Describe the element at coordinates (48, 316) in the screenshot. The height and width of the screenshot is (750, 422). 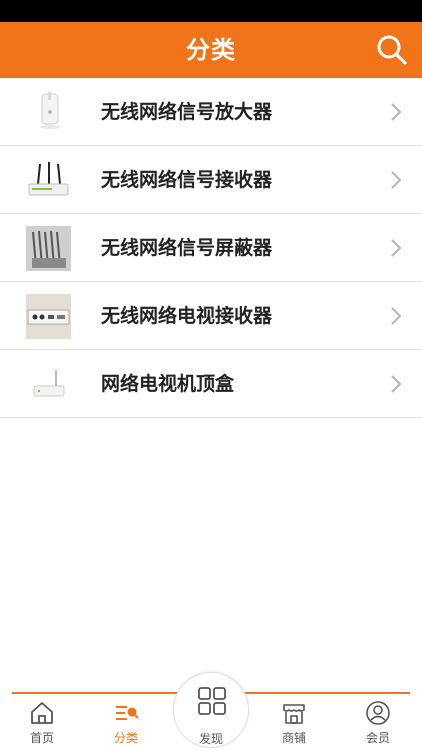
I see `tv-receiver-image` at that location.